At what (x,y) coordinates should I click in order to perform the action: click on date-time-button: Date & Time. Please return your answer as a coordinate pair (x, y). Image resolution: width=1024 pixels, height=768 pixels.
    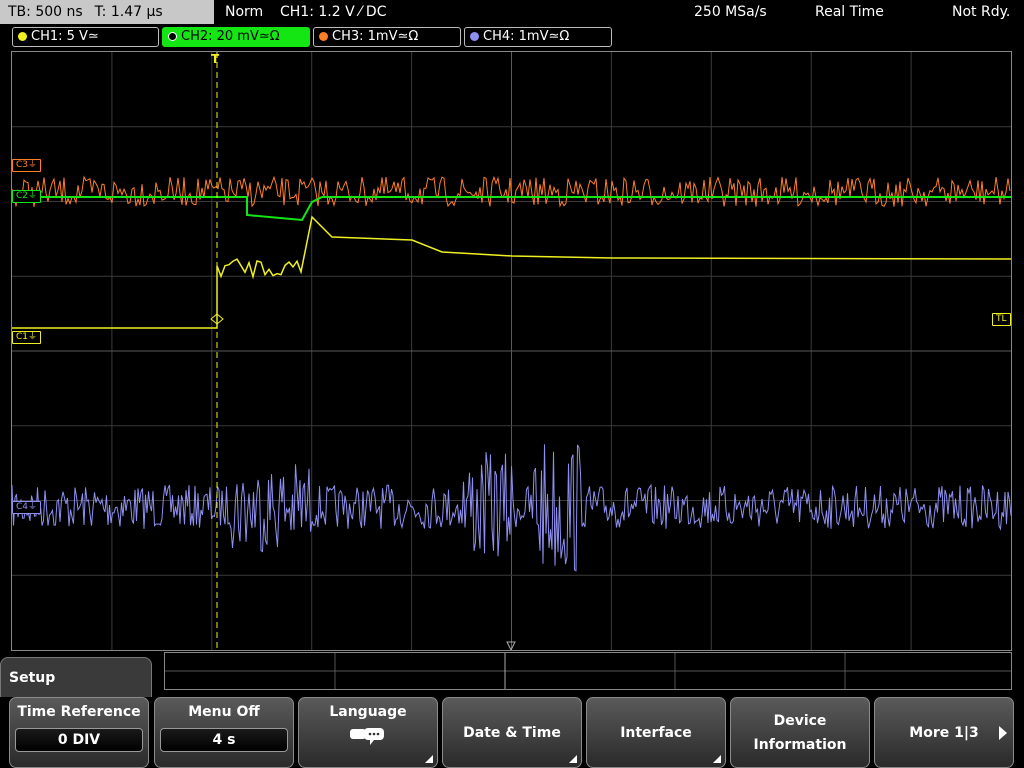
    Looking at the image, I should click on (512, 732).